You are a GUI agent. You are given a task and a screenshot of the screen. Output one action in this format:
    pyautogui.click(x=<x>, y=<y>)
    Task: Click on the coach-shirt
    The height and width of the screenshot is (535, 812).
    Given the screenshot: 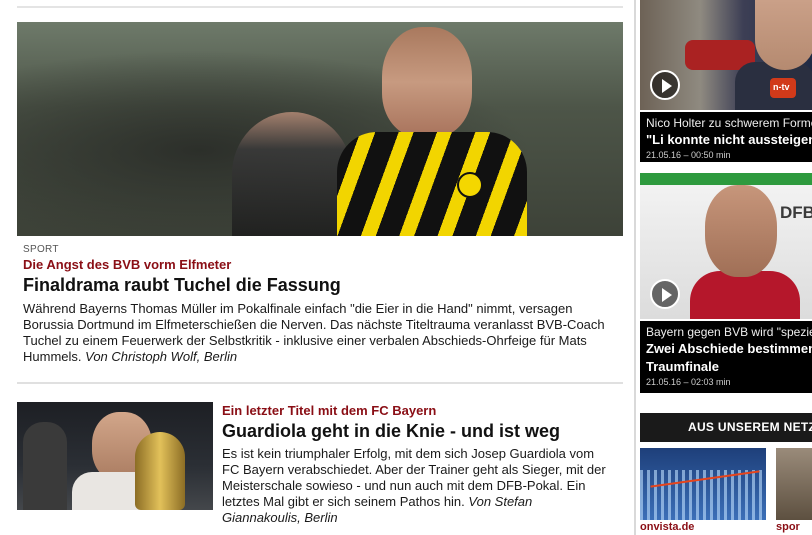 What is the action you would take?
    pyautogui.click(x=745, y=295)
    